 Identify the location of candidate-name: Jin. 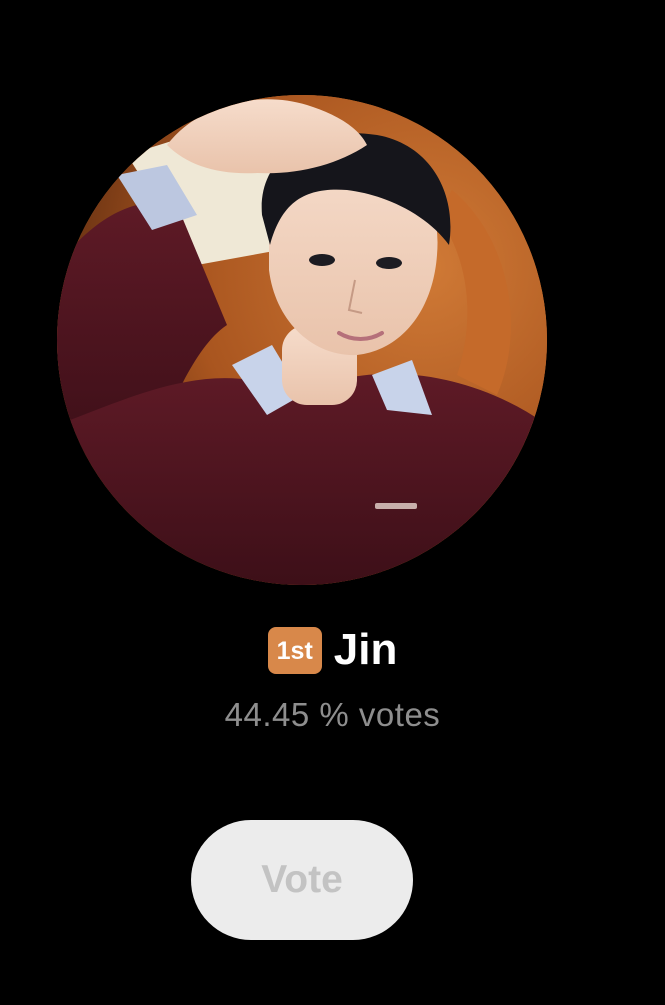
(365, 649).